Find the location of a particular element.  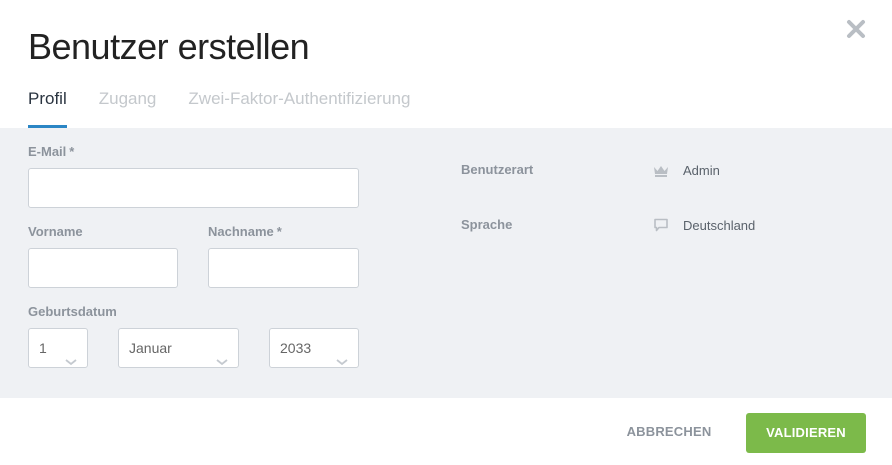

user-type-value: Admin is located at coordinates (701, 170).